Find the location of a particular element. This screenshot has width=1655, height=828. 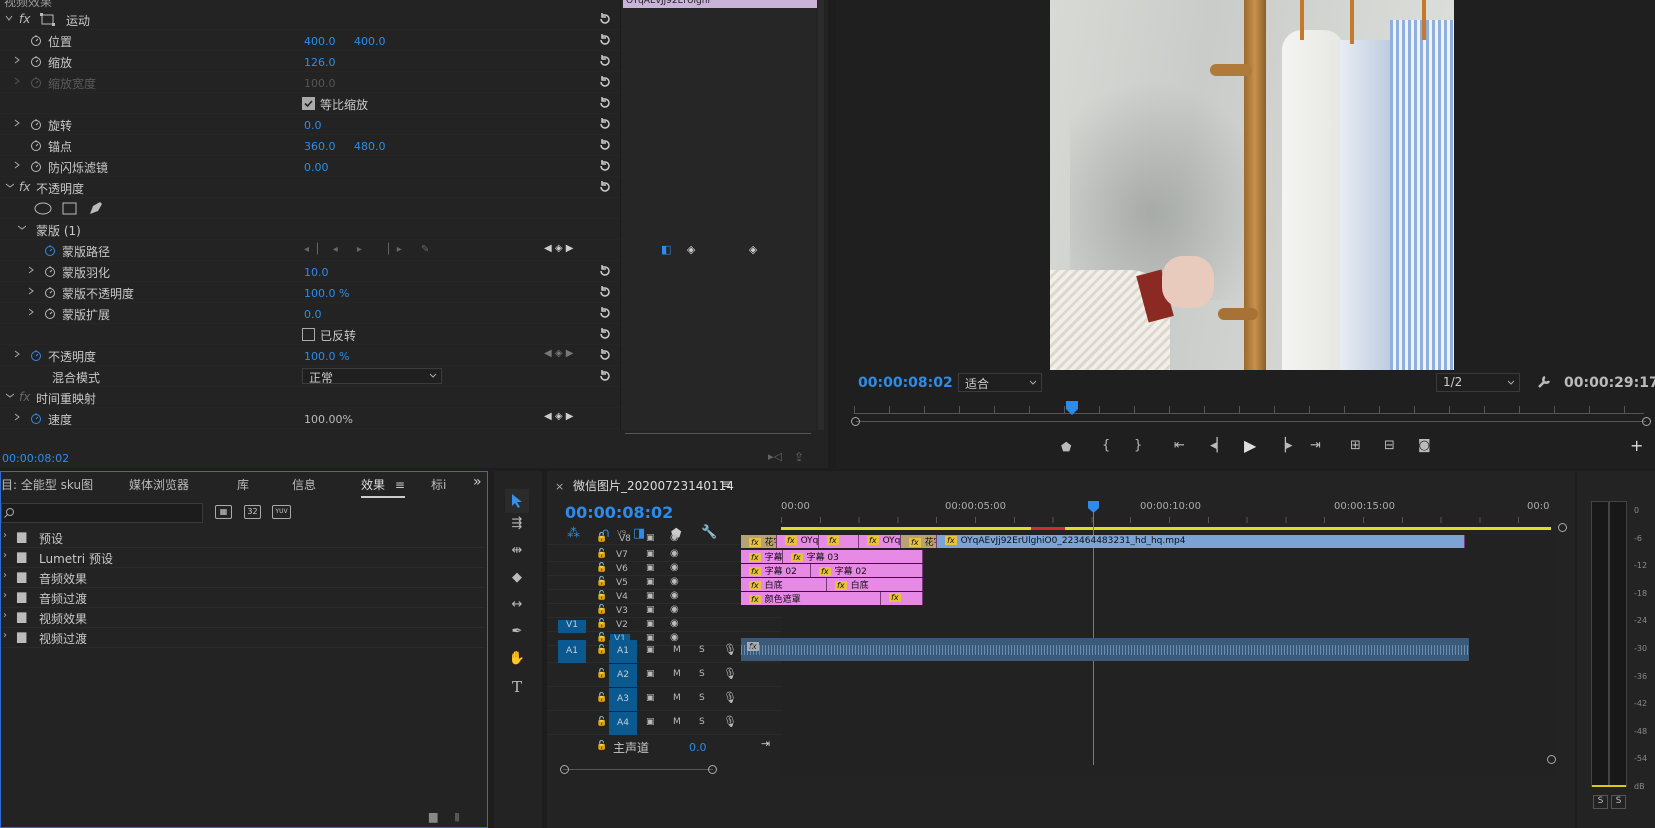

wrench-icon is located at coordinates (1544, 382).